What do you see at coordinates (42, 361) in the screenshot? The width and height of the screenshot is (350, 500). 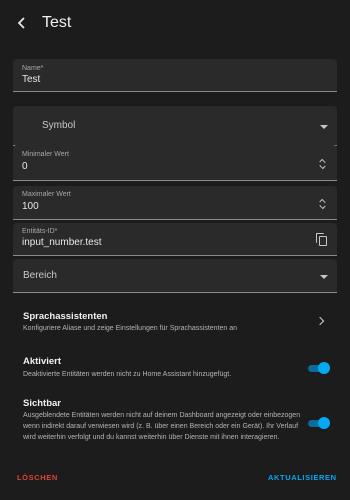 I see `enabled-title: Aktiviert` at bounding box center [42, 361].